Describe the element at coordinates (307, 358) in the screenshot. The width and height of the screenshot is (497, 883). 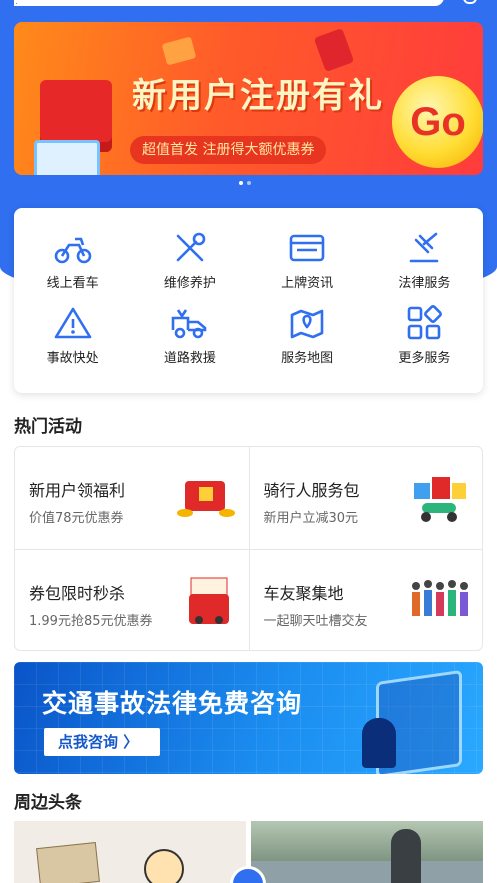
I see `service-label: 服务地图` at that location.